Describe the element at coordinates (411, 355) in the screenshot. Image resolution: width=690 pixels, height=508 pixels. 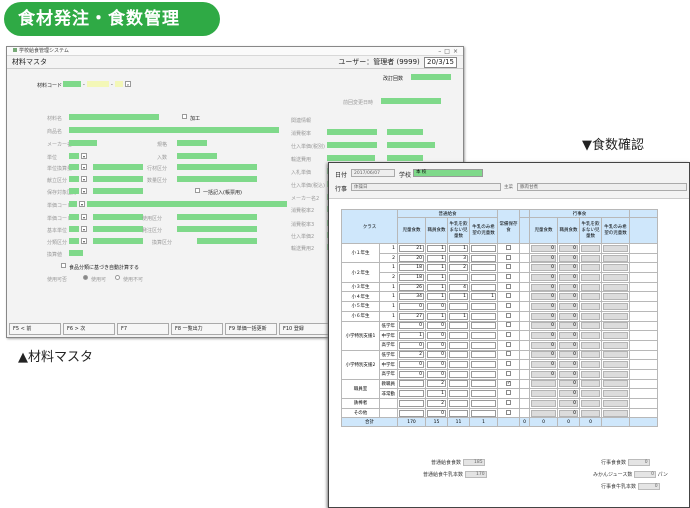
I see `count-input: 2` at that location.